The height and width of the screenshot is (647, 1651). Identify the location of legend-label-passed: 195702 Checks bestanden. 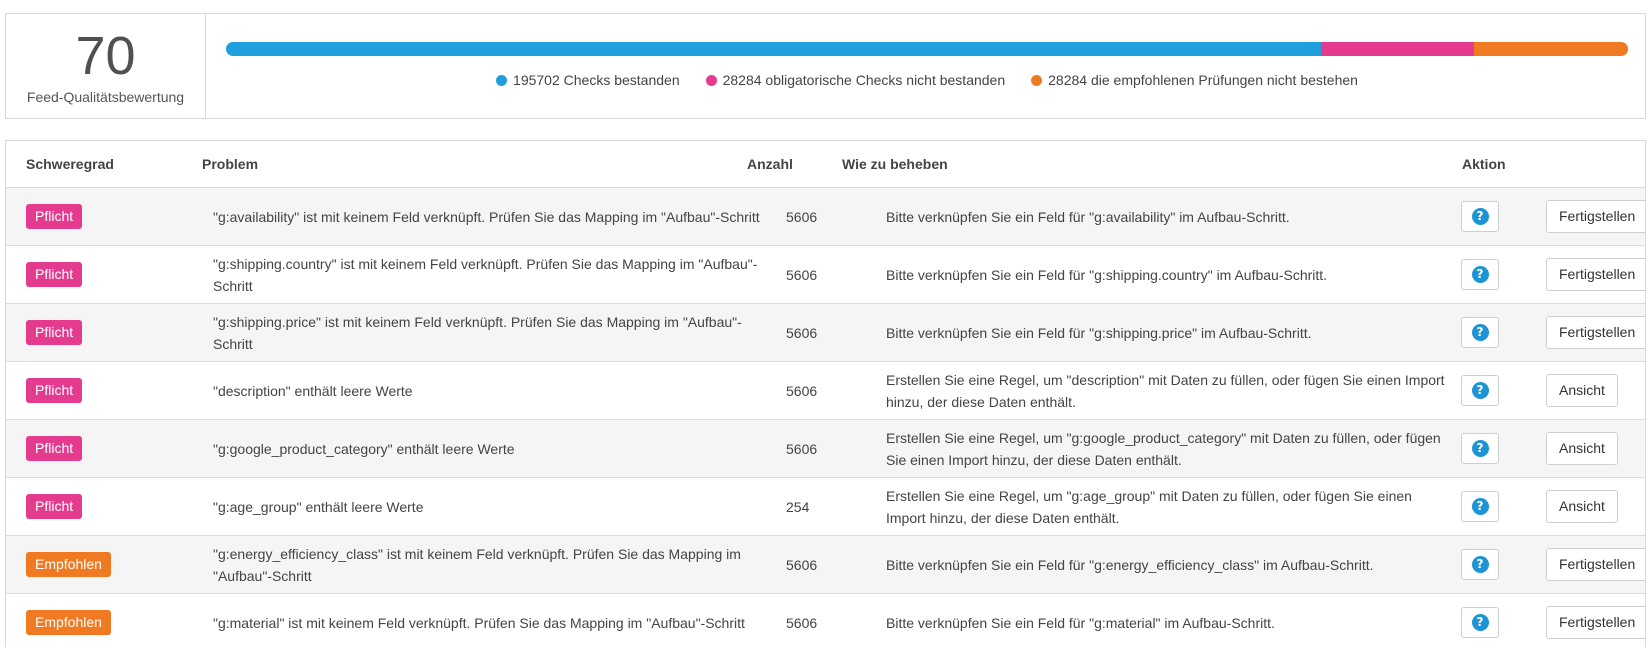
(596, 80).